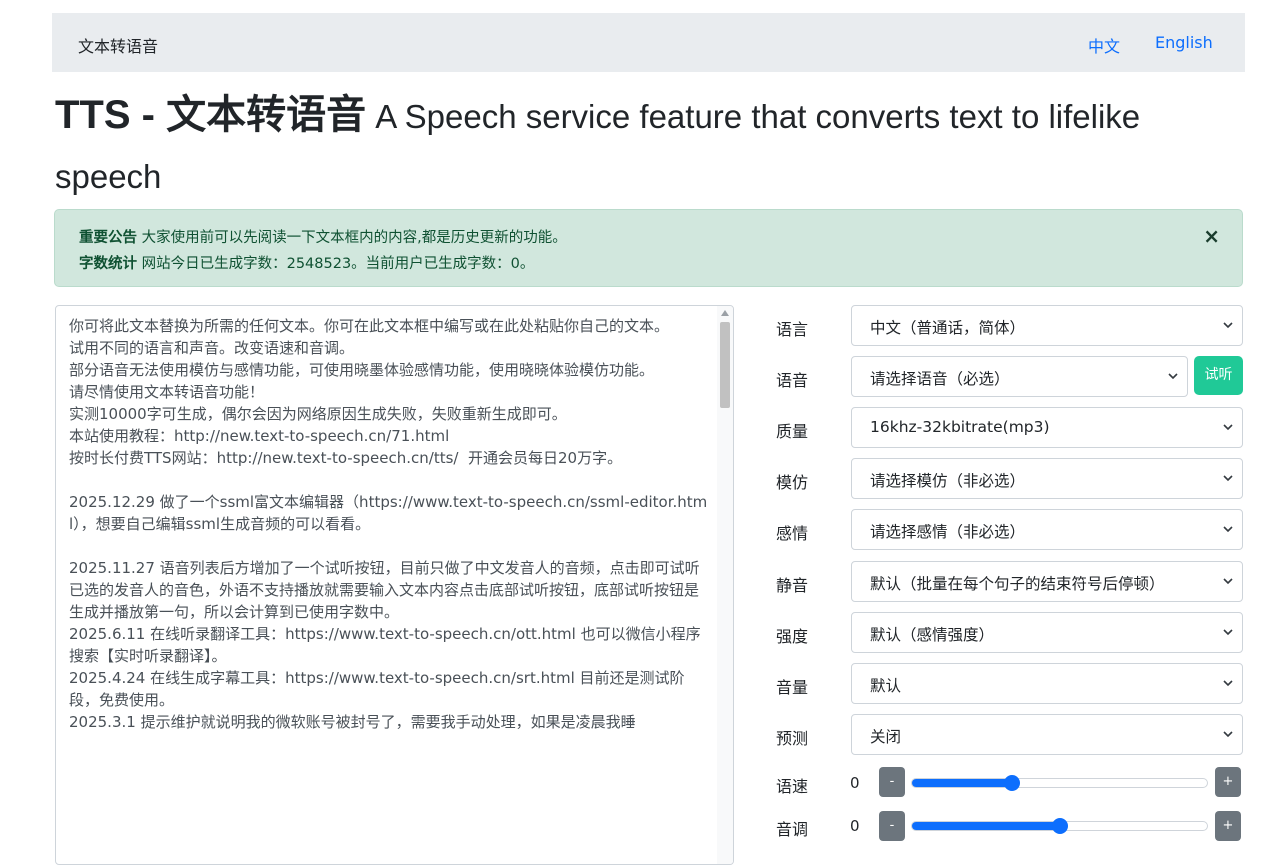 Image resolution: width=1280 pixels, height=865 pixels. Describe the element at coordinates (792, 786) in the screenshot. I see `rate-label: 语速` at that location.